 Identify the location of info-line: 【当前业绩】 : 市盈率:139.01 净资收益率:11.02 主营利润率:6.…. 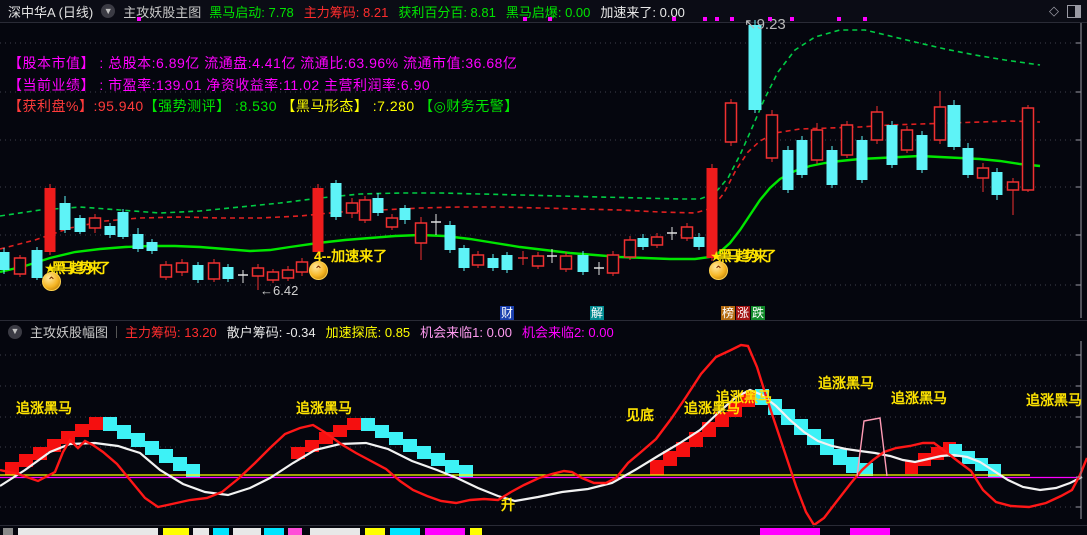
(219, 85).